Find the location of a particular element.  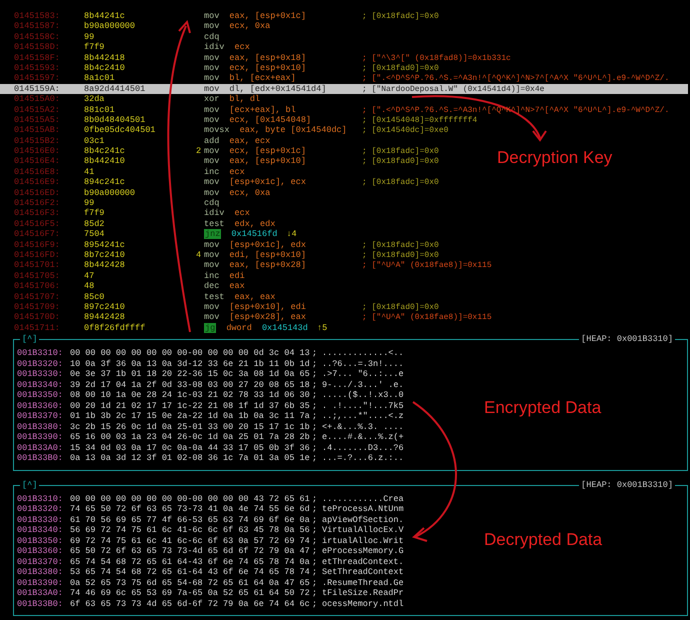

operand-text: eax is located at coordinates (237, 286).